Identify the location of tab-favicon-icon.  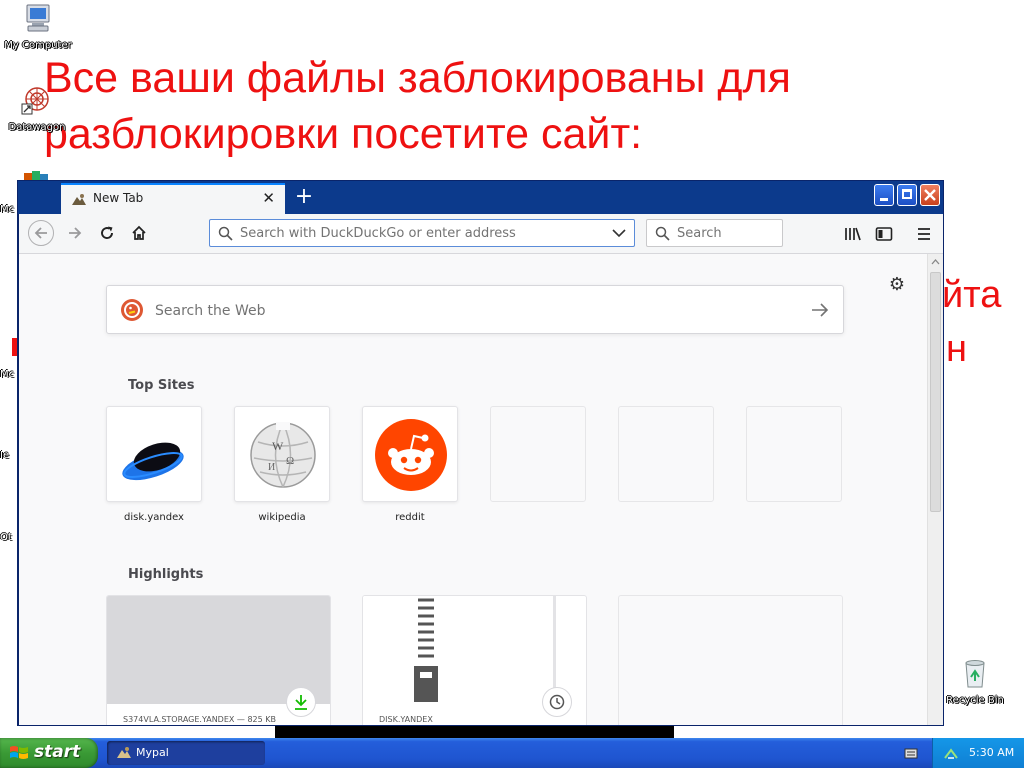
(79, 199).